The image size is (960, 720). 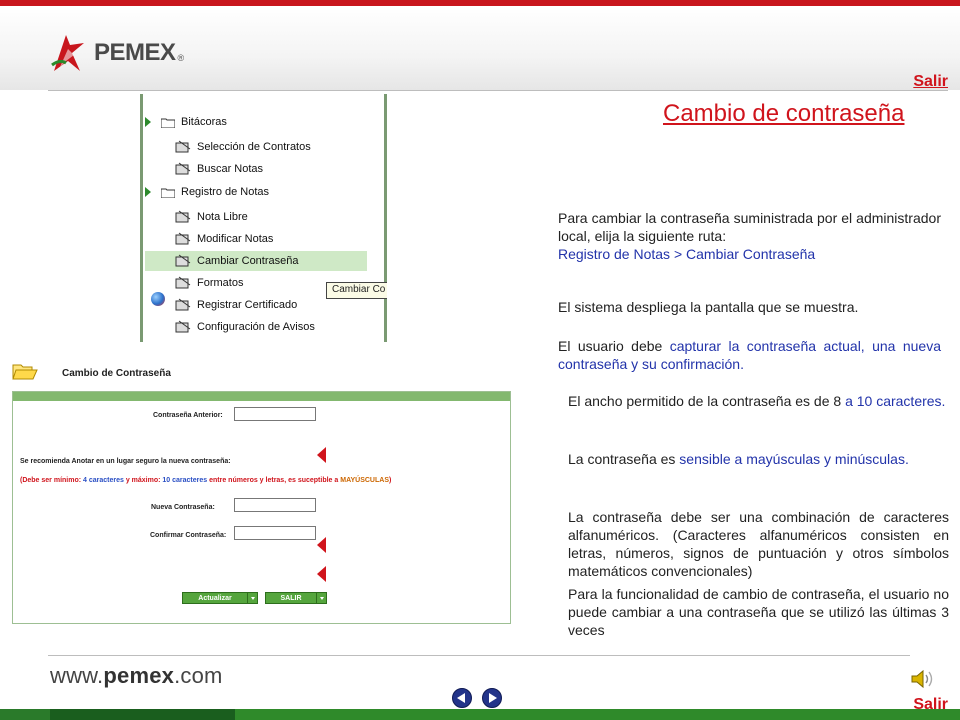 What do you see at coordinates (225, 192) in the screenshot?
I see `menu-item-label: Registro de Notas` at bounding box center [225, 192].